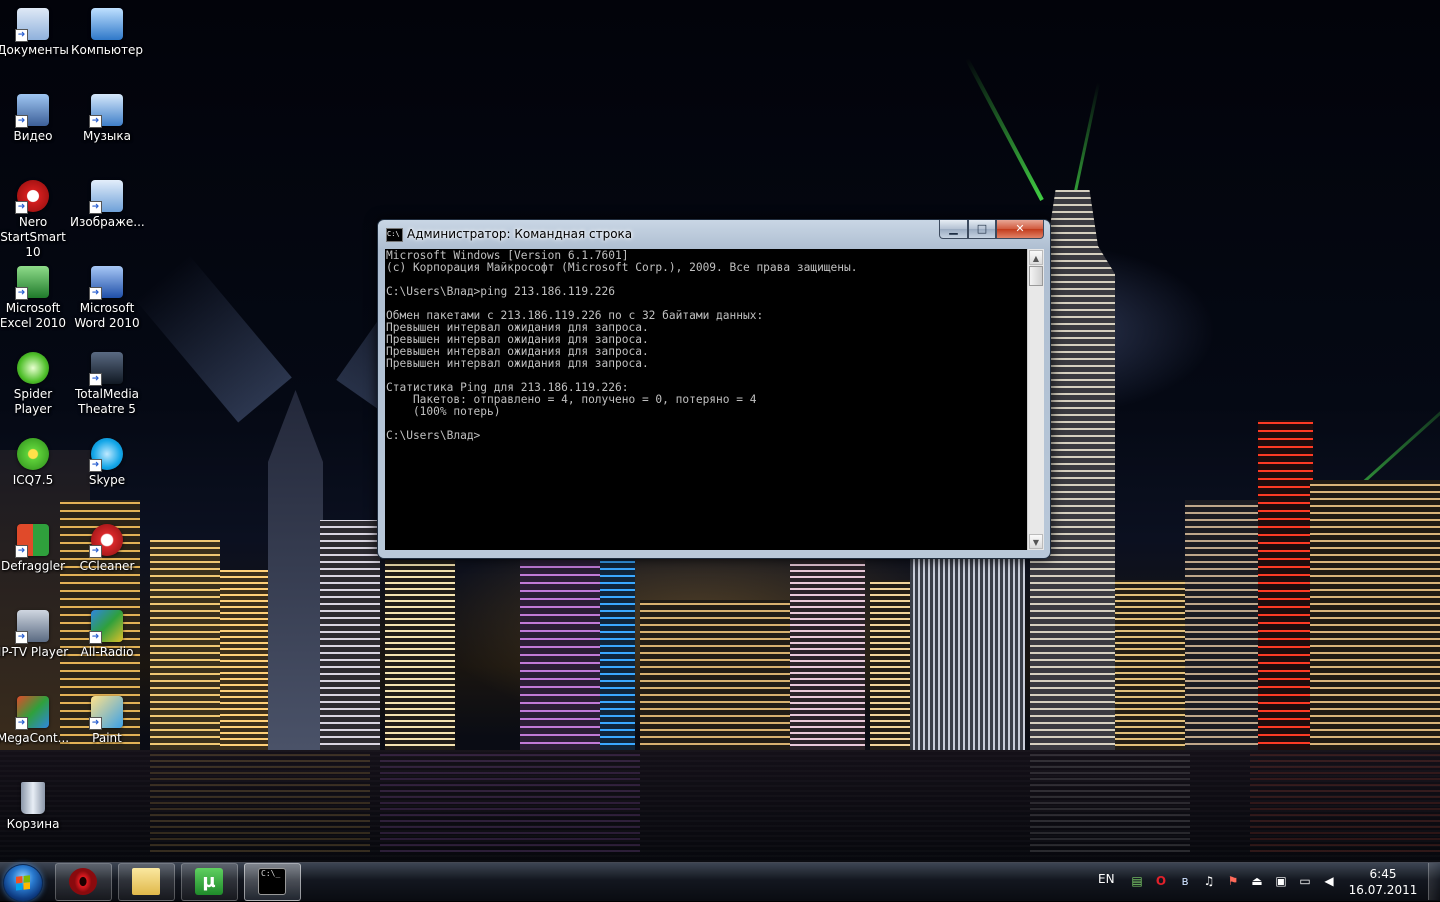 Image resolution: width=1440 pixels, height=902 pixels. Describe the element at coordinates (35, 549) in the screenshot. I see `desktop-icon-defraggler: ➜ Defraggler` at that location.